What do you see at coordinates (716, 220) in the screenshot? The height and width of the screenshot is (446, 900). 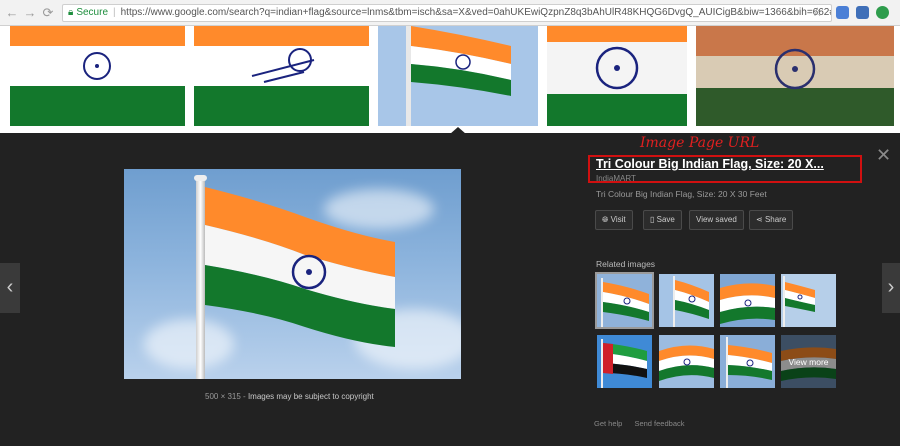 I see `view-saved-button: View saved` at bounding box center [716, 220].